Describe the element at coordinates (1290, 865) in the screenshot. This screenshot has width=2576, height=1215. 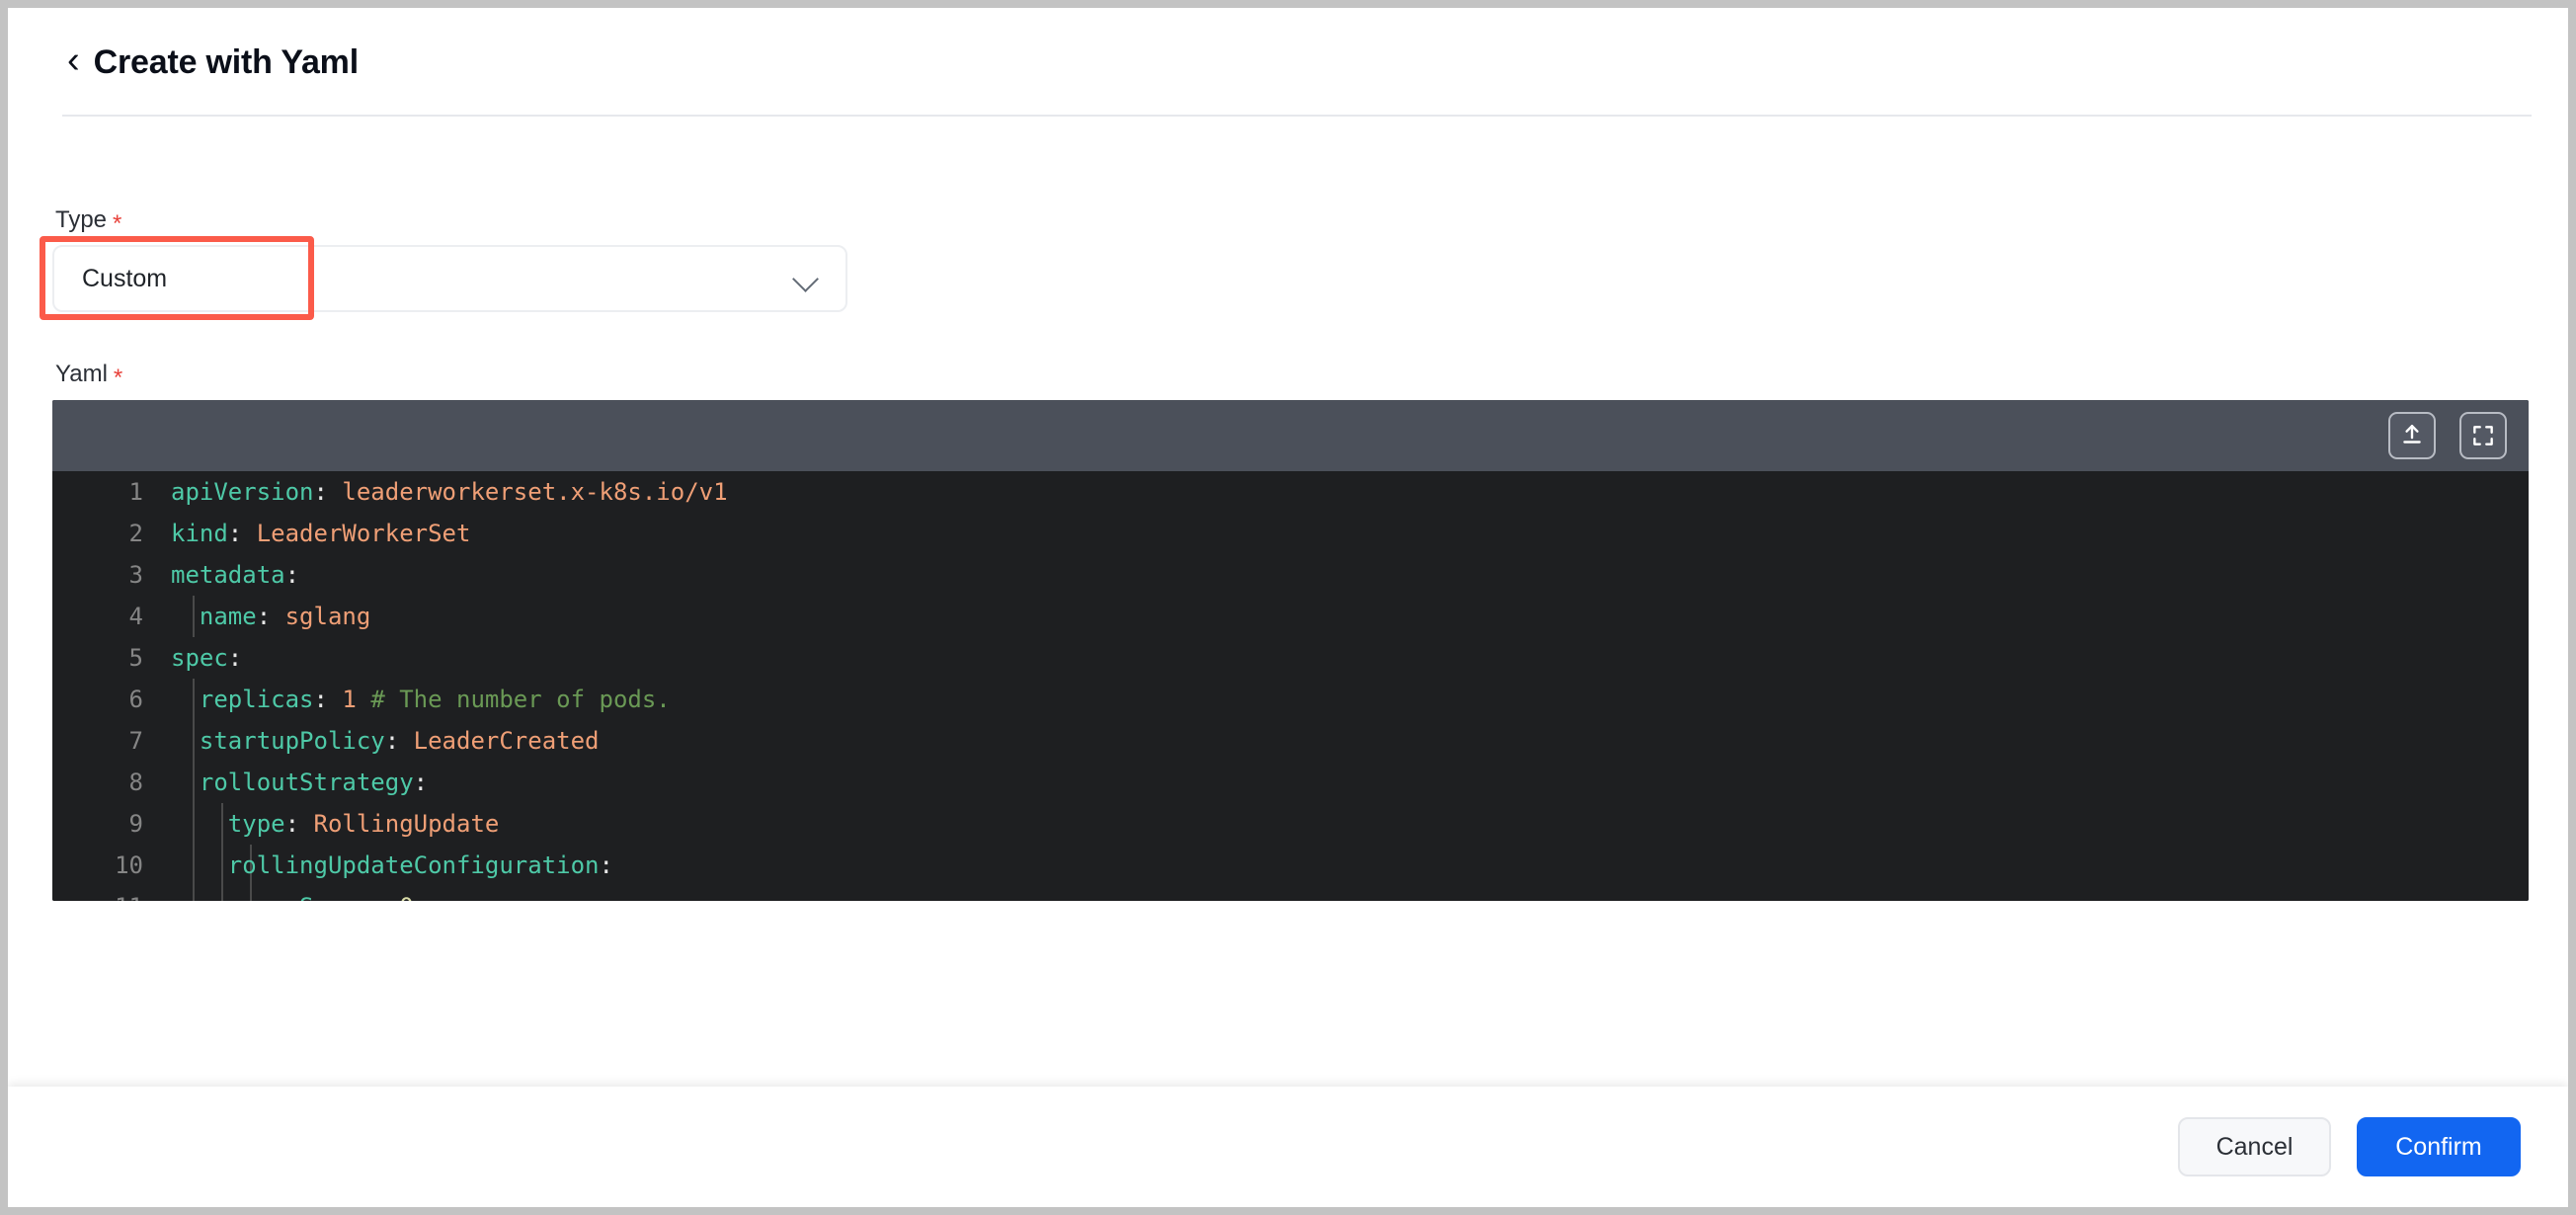
I see `code-line: 10 rollingUpdateConfiguration:` at that location.